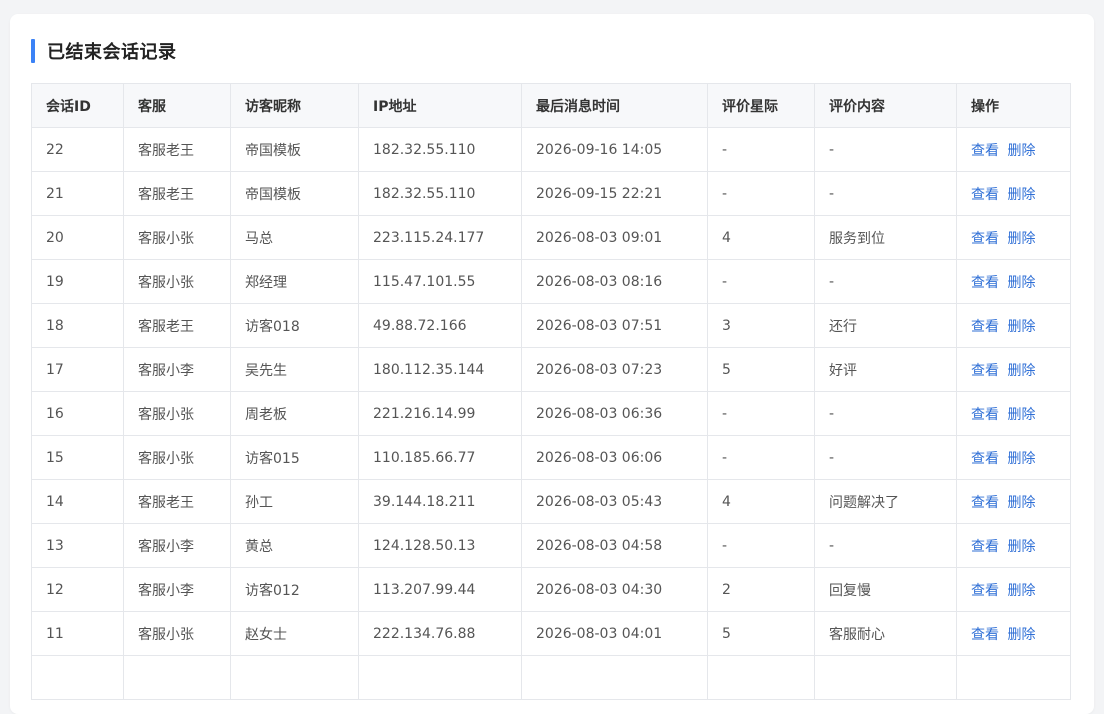 This screenshot has height=714, width=1104. I want to click on cell-last-message-time: 2026-08-03 04:01, so click(614, 633).